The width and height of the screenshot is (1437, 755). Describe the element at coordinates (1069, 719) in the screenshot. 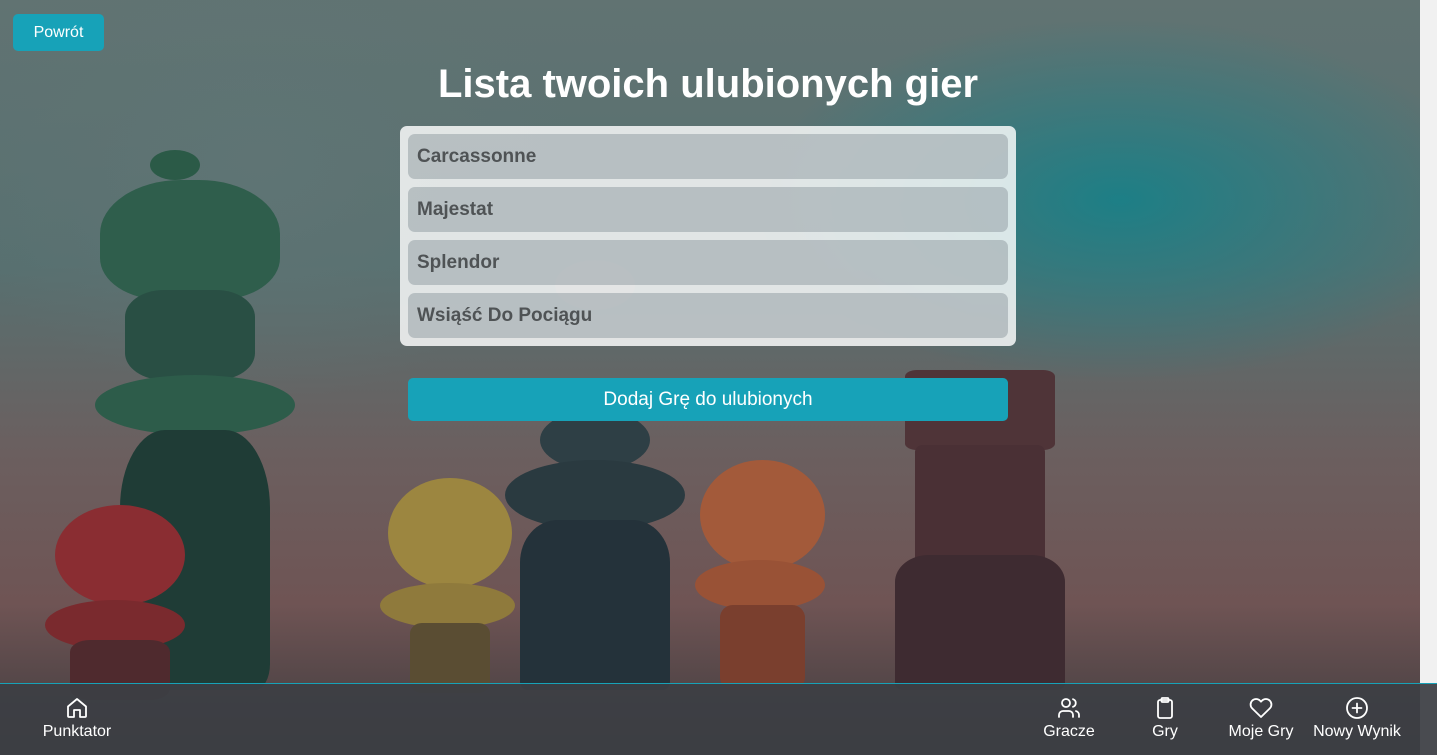

I see `nav-item-gracze: Gracze` at that location.